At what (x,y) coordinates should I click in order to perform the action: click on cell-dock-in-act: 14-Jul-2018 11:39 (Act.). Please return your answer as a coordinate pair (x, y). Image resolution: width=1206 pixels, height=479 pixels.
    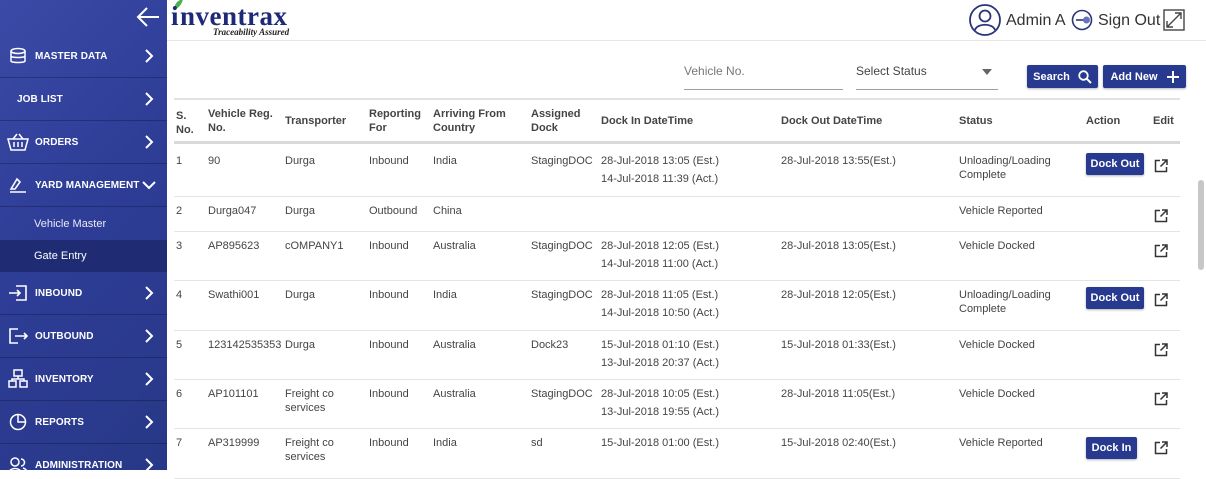
    Looking at the image, I should click on (660, 179).